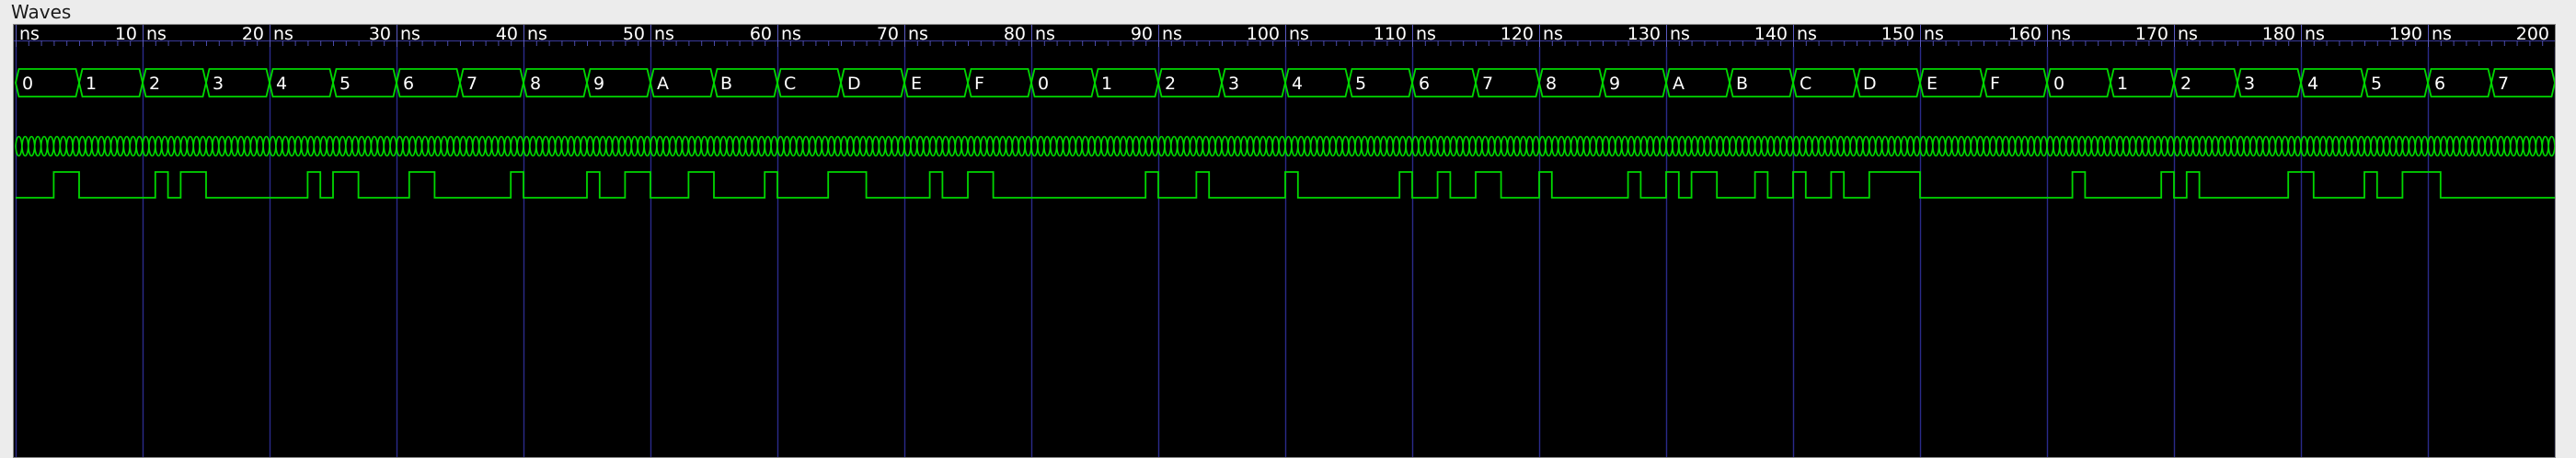 The height and width of the screenshot is (458, 2576). What do you see at coordinates (1390, 34) in the screenshot?
I see `ruler-time-label: 110` at bounding box center [1390, 34].